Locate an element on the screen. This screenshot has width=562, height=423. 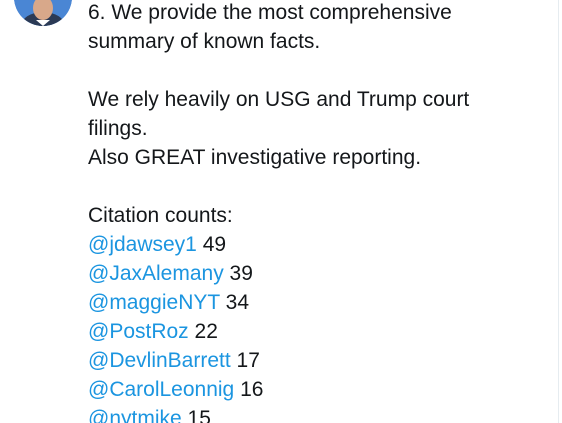
citation-count: 39 is located at coordinates (241, 273).